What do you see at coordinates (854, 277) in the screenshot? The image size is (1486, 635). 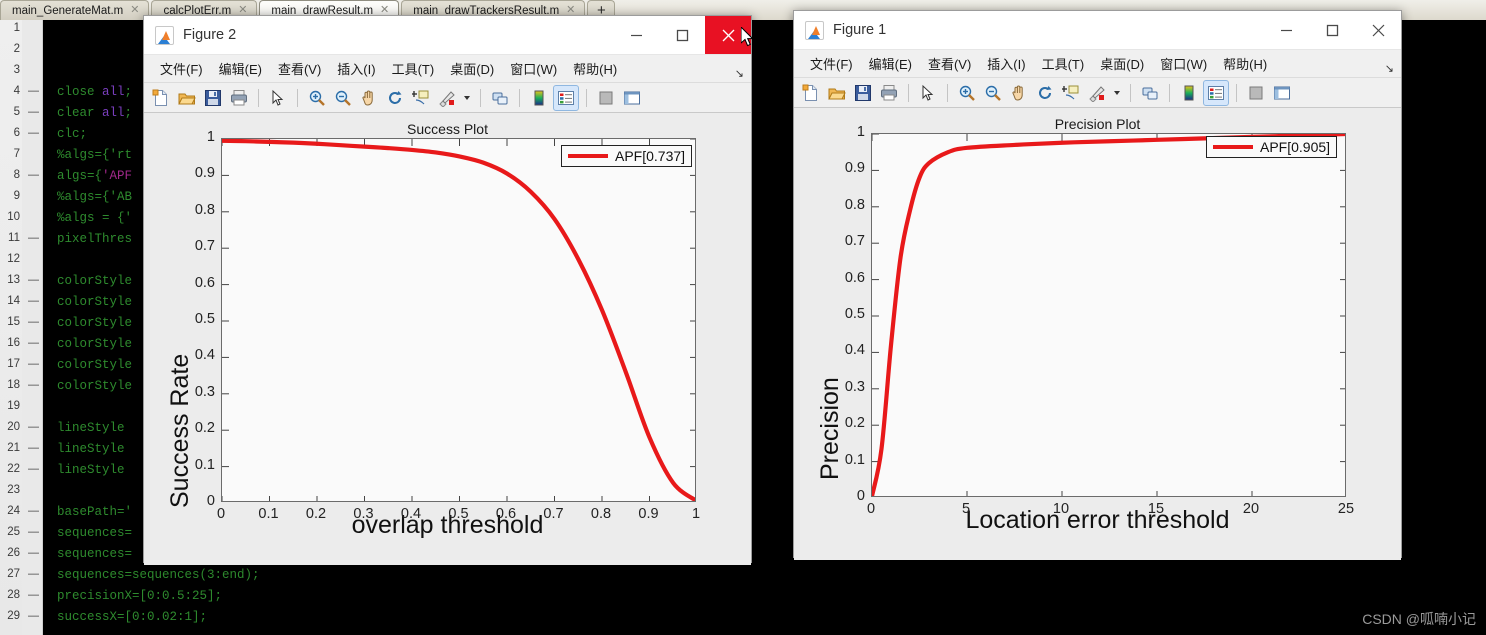 I see `y-axis-tick-label: 0.6` at bounding box center [854, 277].